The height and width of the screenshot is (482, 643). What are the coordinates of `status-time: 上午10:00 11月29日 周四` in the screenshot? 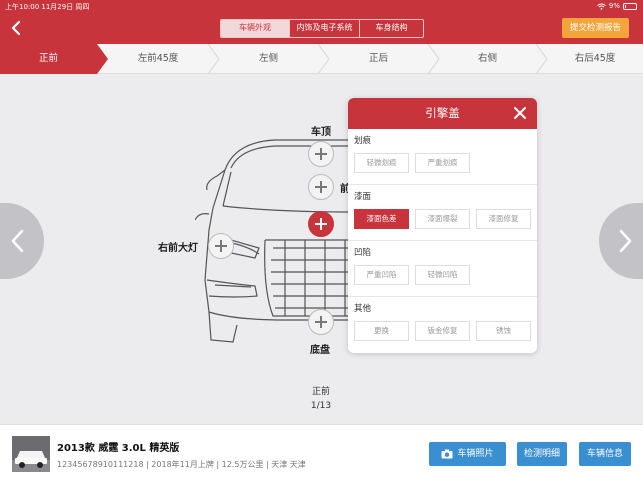 It's located at (47, 7).